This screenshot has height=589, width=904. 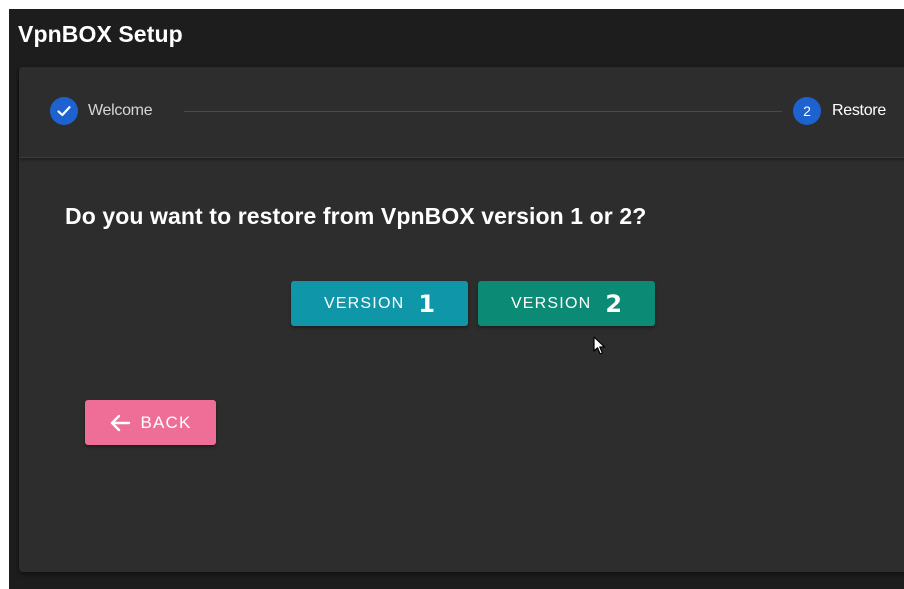 I want to click on back-label: BACK, so click(x=166, y=422).